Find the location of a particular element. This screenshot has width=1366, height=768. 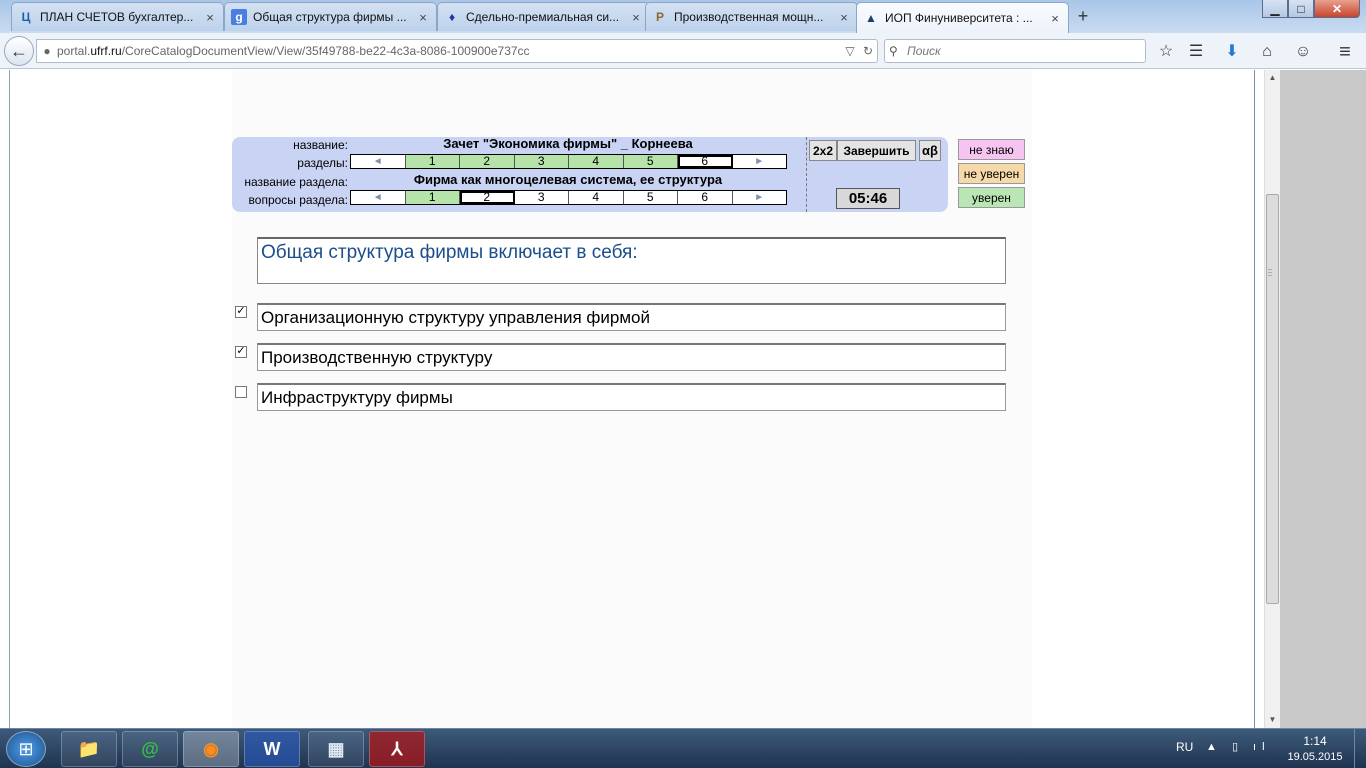

grip-icon: – – – is located at coordinates (1270, 272).